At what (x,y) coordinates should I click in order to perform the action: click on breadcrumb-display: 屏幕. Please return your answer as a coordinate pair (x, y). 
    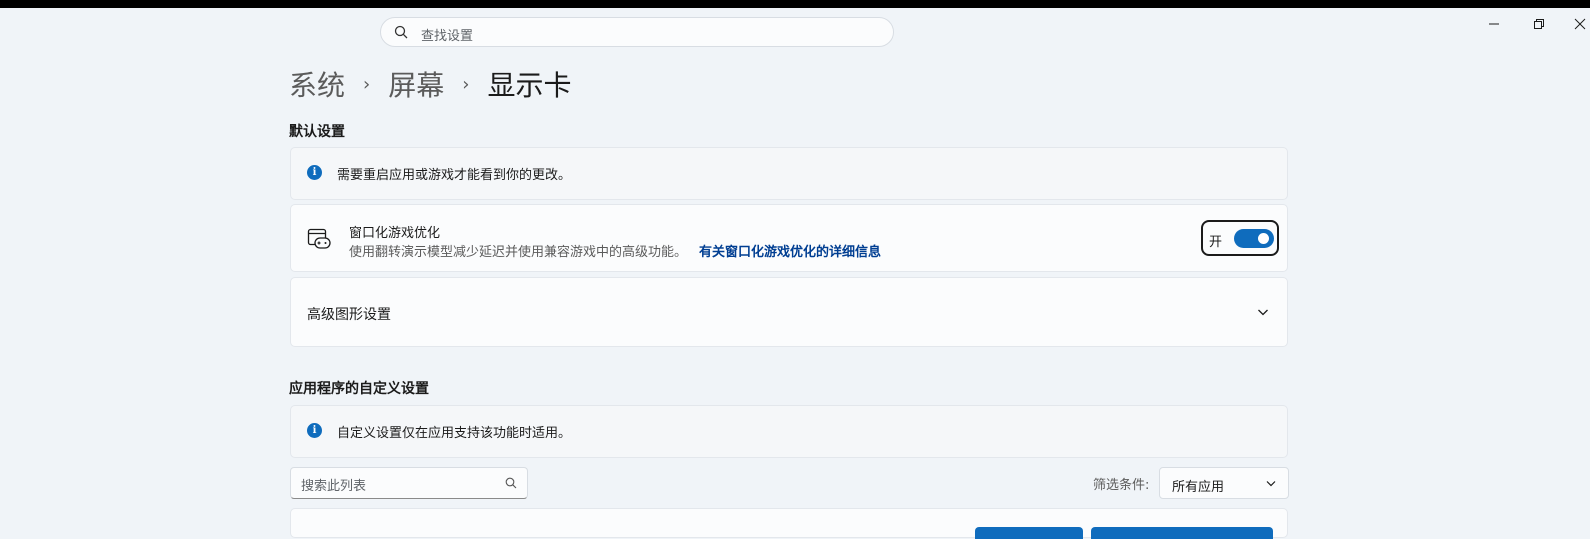
    Looking at the image, I should click on (416, 84).